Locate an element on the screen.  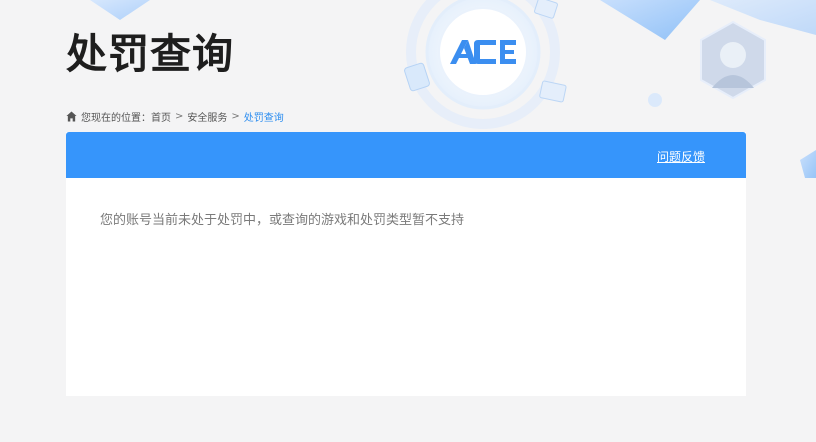
breadcrumb: 您现在的位置： 首页 > 安全服务 > 处罚查询 is located at coordinates (175, 116).